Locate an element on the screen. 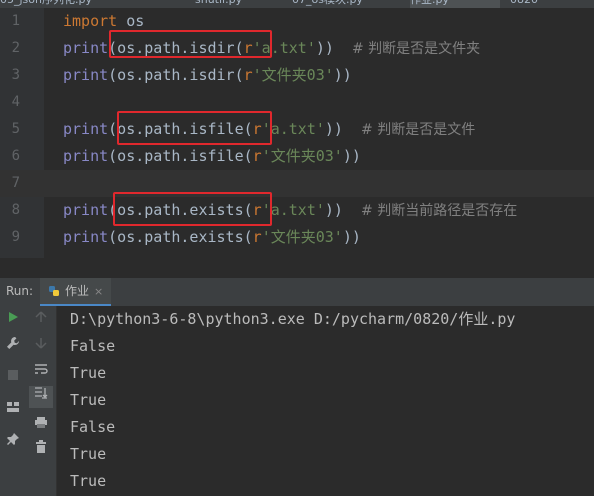 The image size is (594, 496). editor-tab-active: 作业.py is located at coordinates (455, 4).